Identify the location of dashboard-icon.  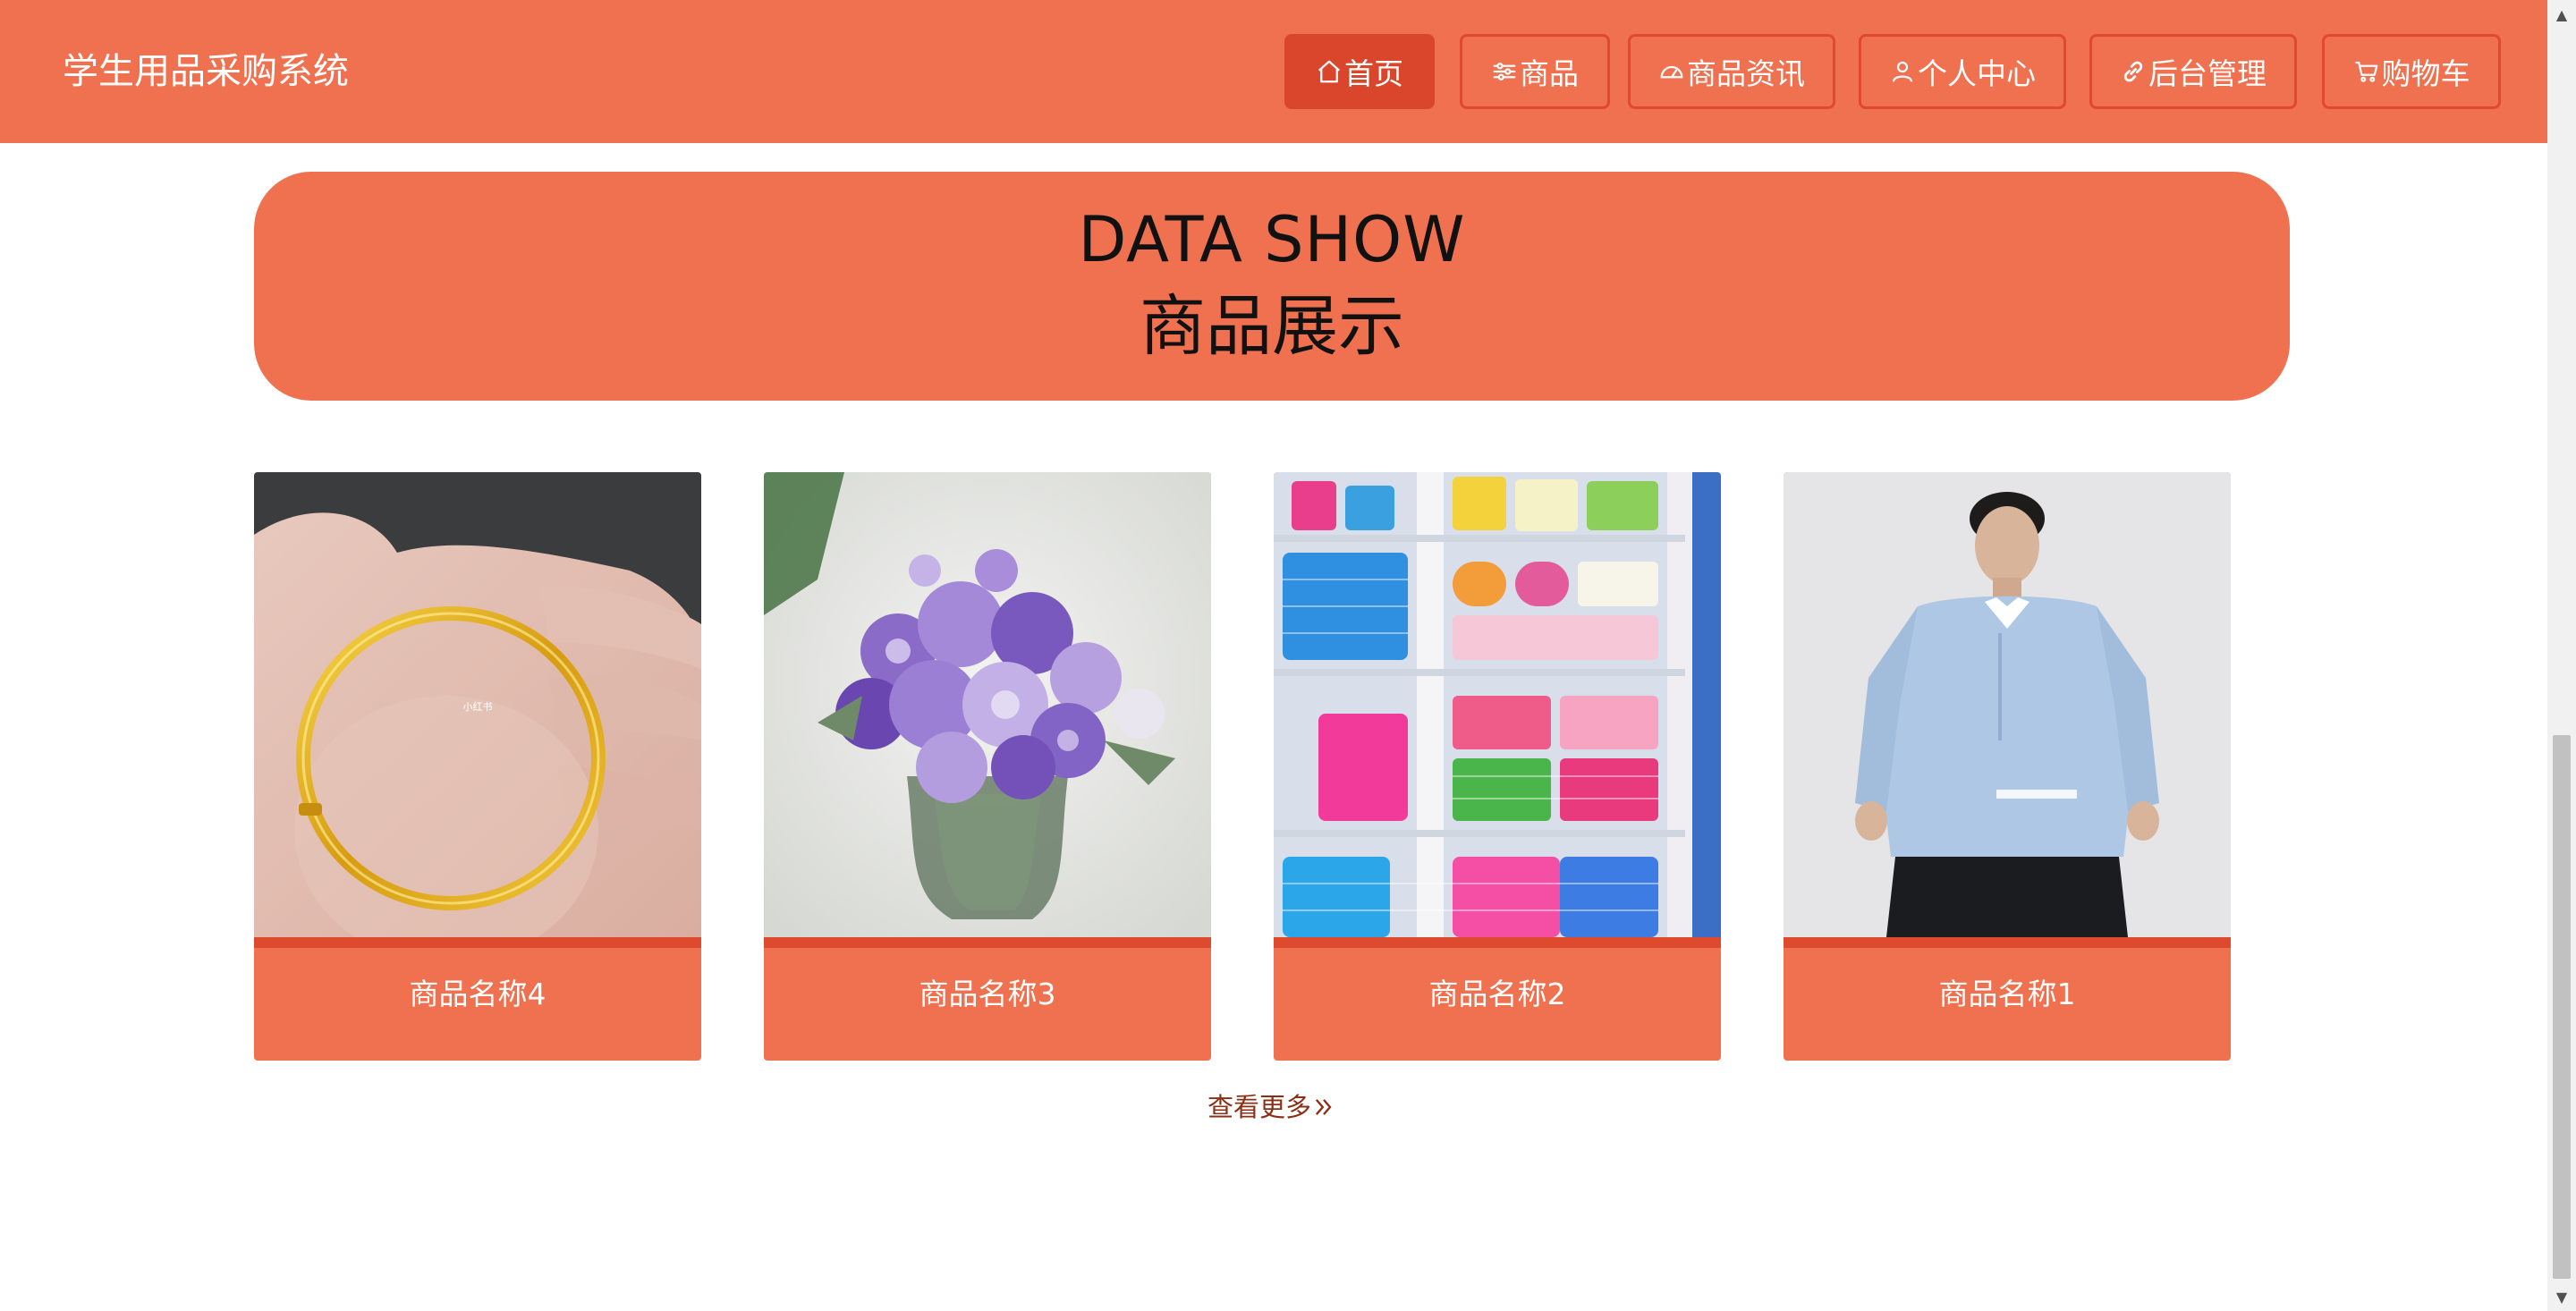
(1671, 71).